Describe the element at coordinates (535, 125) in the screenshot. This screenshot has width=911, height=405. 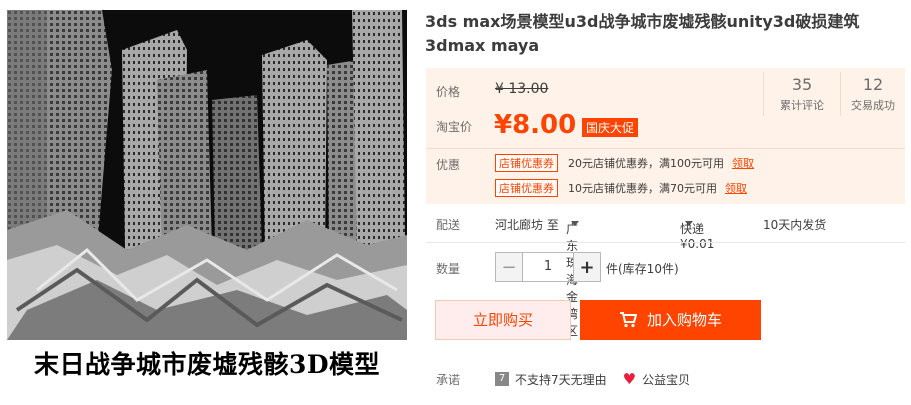
I see `promo-price: ¥8.00` at that location.